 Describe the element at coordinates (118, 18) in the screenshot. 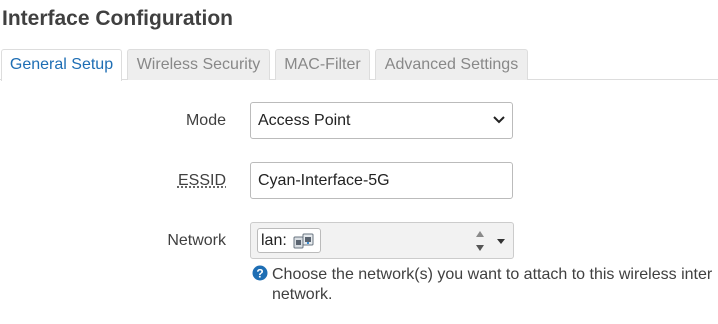

I see `page-title: Interface Configuration` at that location.